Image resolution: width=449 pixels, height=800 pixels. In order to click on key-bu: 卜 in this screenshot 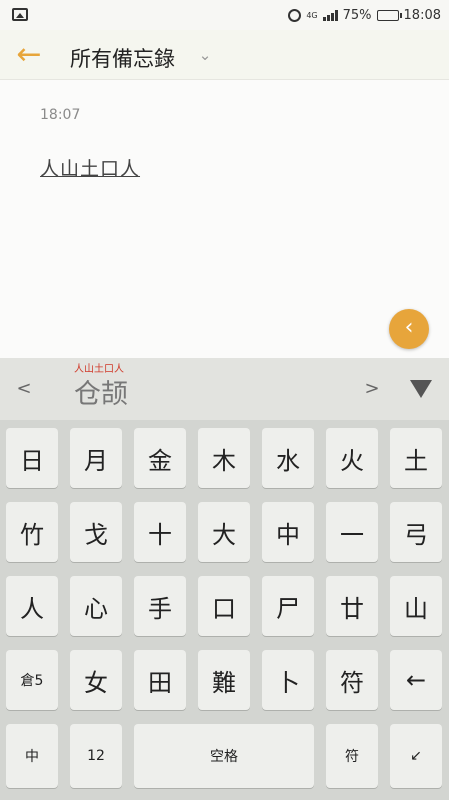, I will do `click(288, 680)`.